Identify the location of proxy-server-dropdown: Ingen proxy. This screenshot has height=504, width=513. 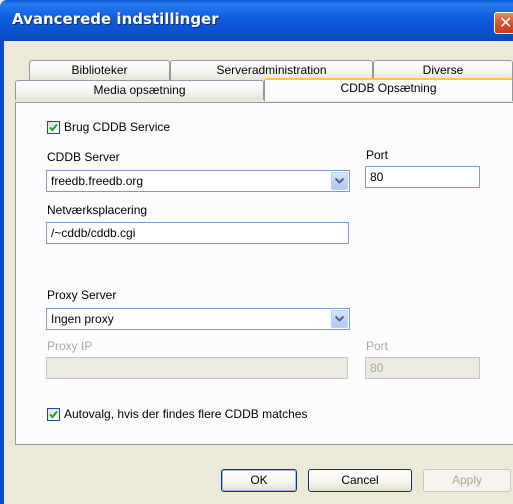
(198, 319).